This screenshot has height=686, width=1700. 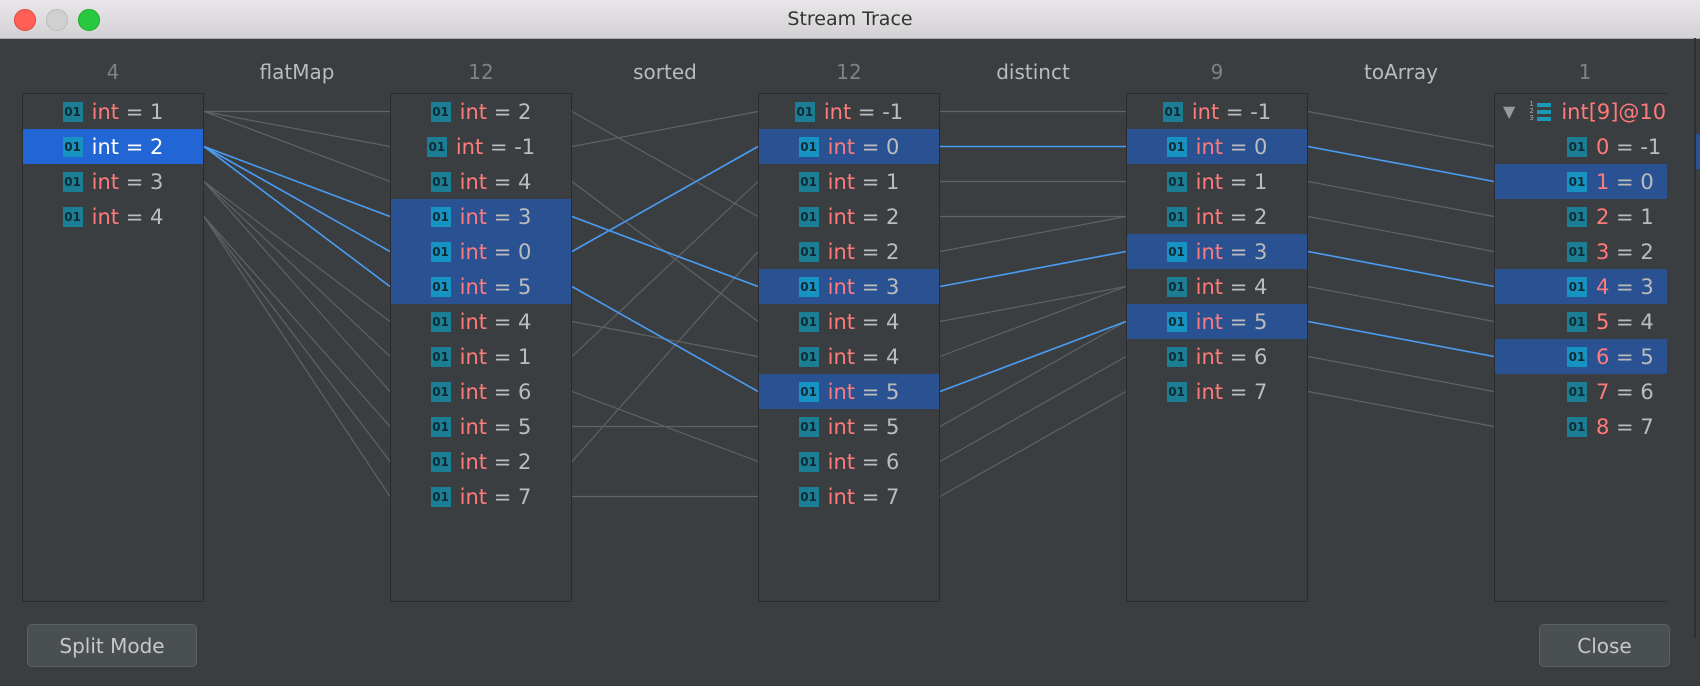 What do you see at coordinates (1647, 321) in the screenshot?
I see `item-value: 4` at bounding box center [1647, 321].